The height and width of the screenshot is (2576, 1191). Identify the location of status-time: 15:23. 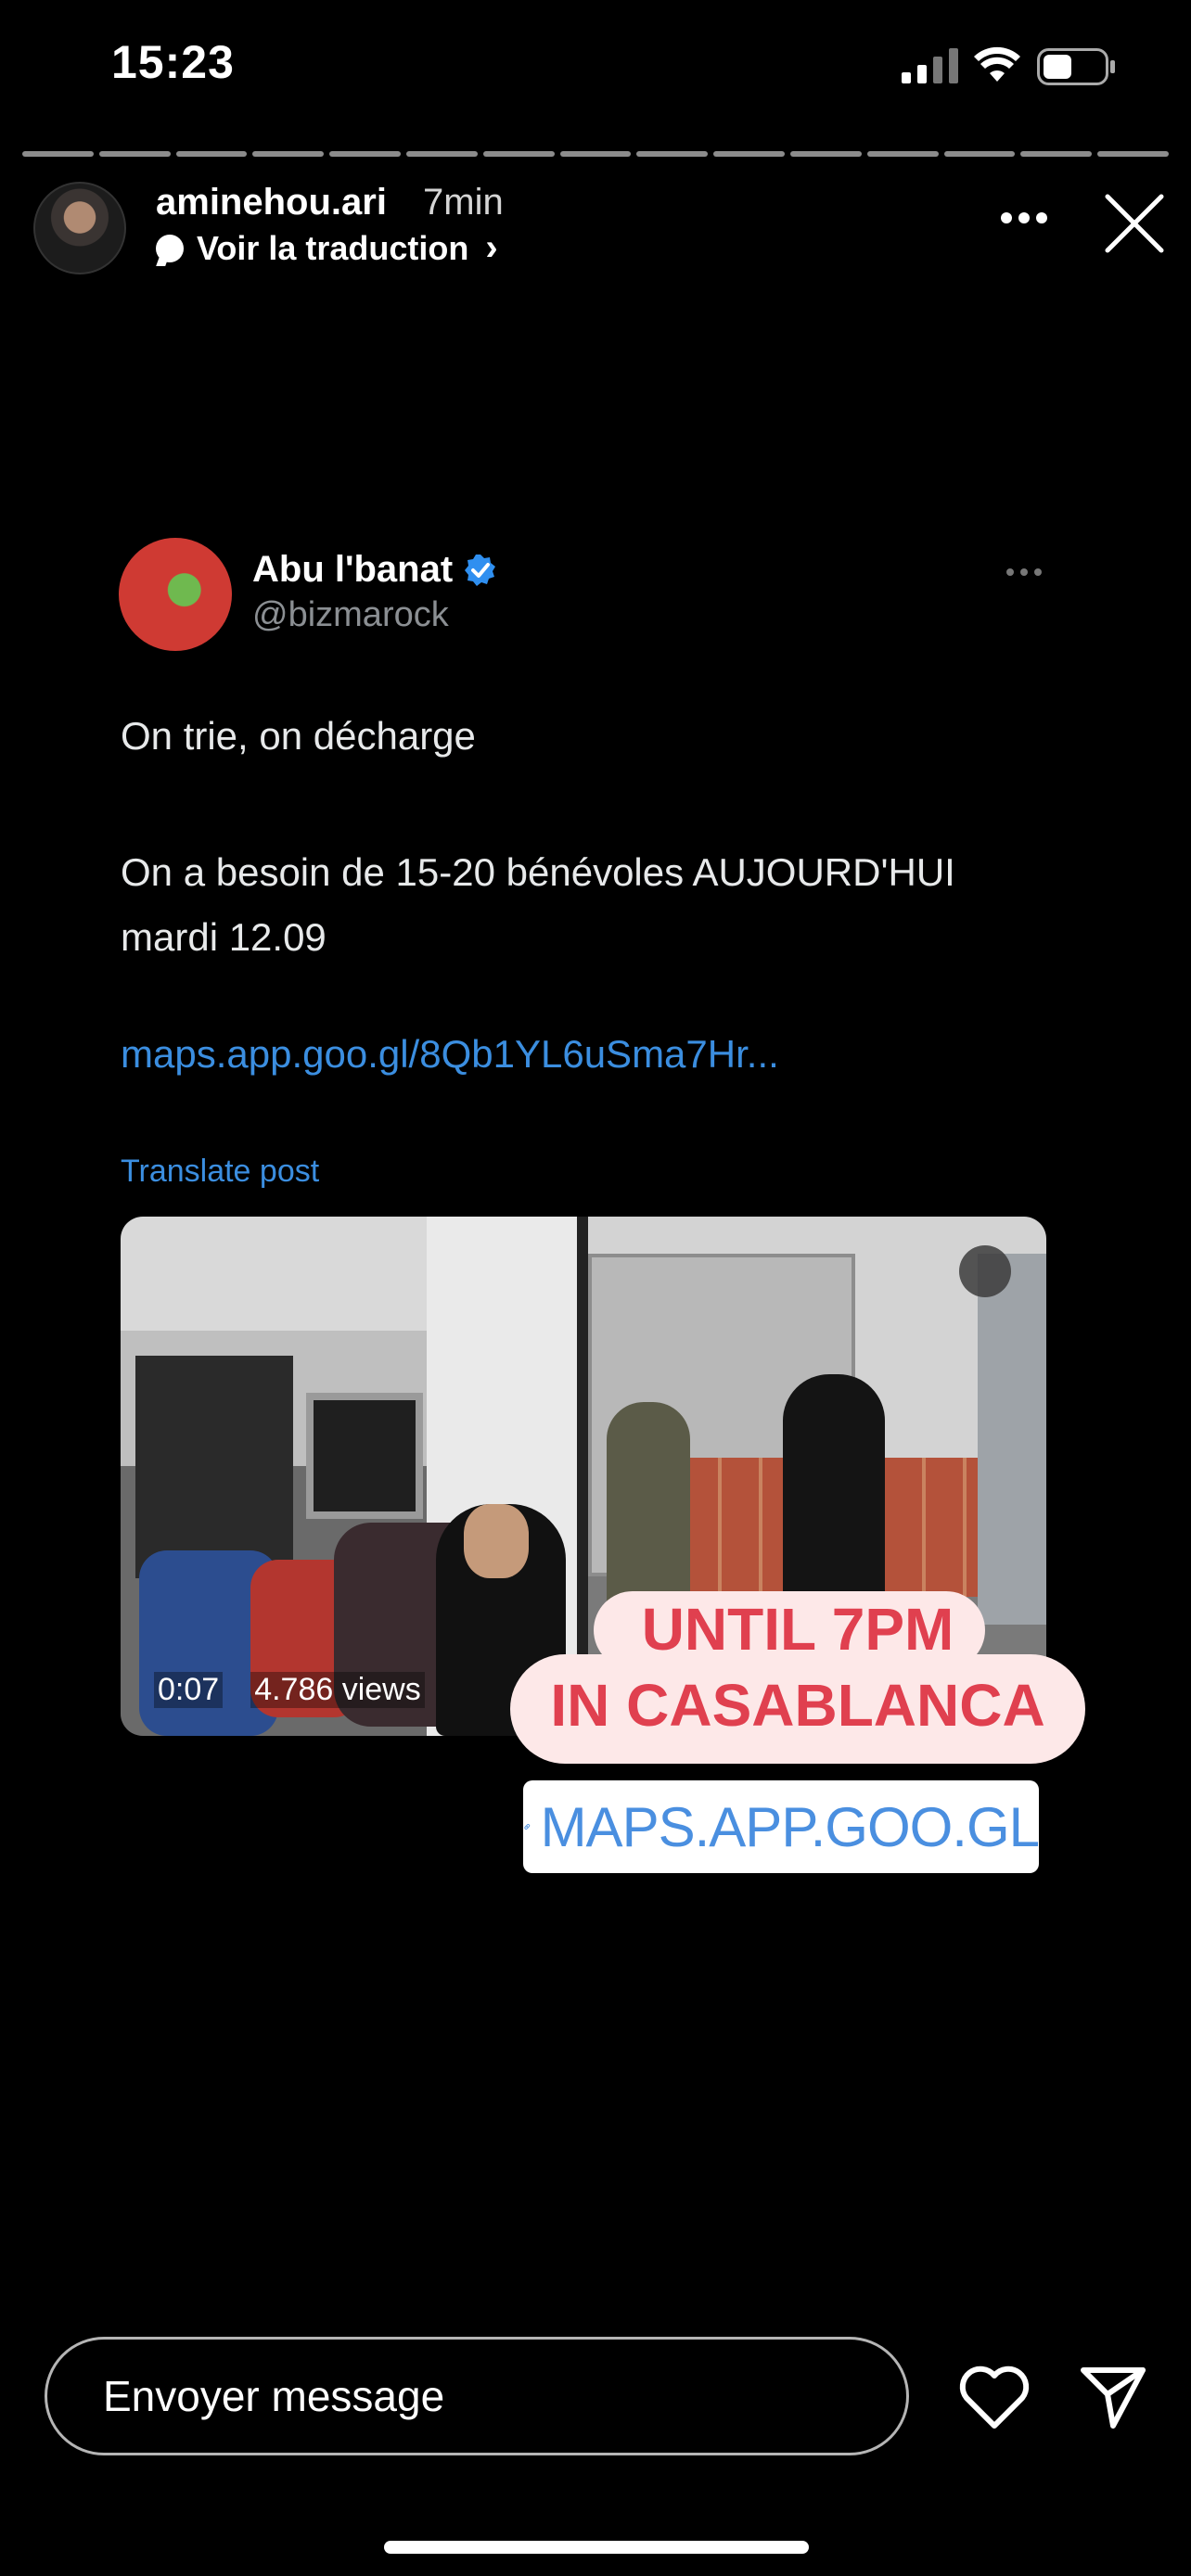
(173, 62).